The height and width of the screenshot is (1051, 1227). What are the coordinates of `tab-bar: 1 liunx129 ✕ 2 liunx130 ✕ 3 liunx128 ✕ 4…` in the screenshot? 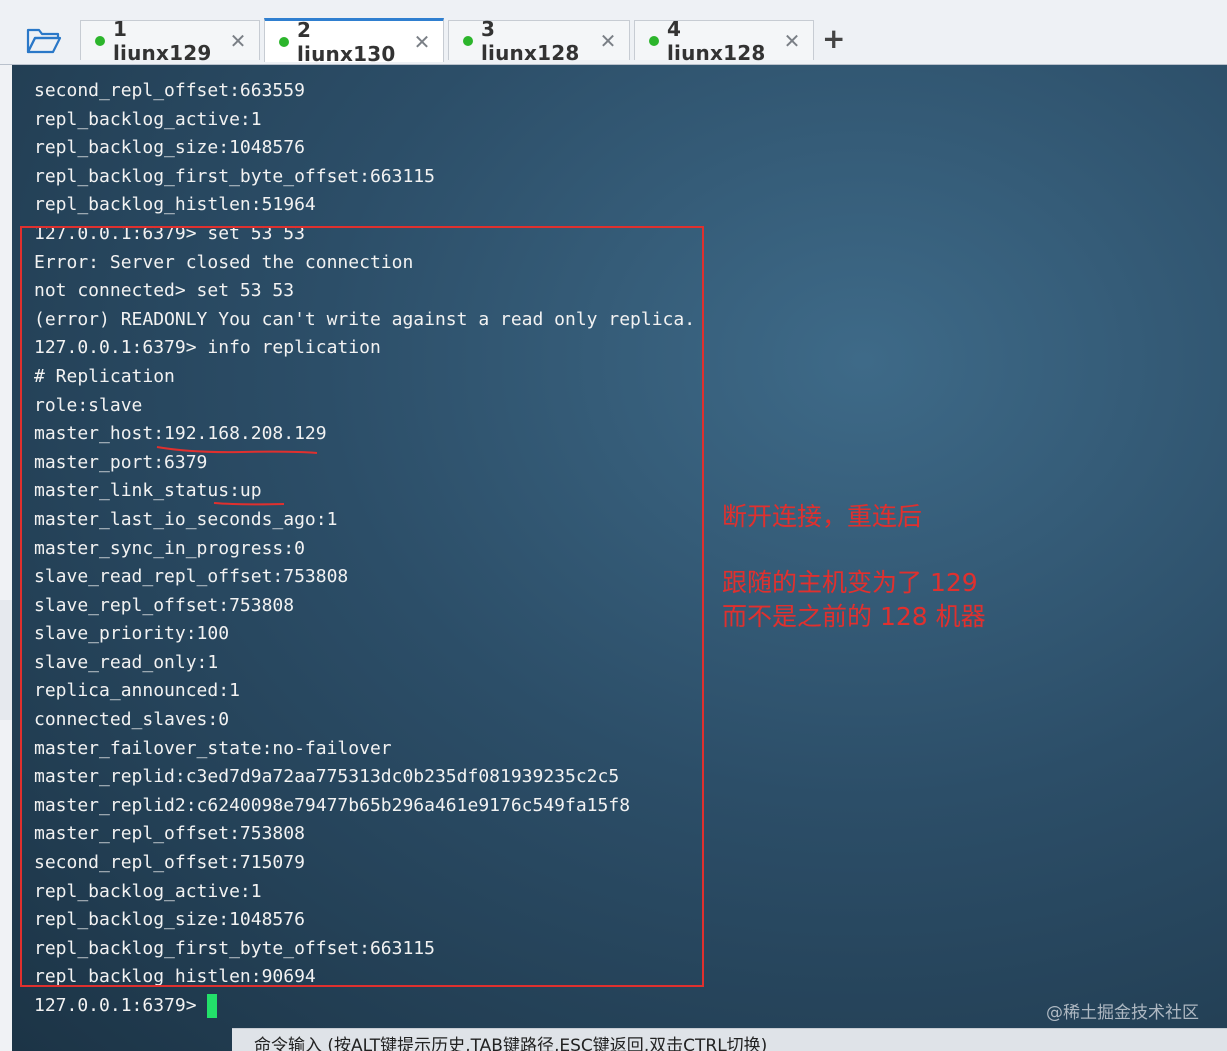 It's located at (613, 33).